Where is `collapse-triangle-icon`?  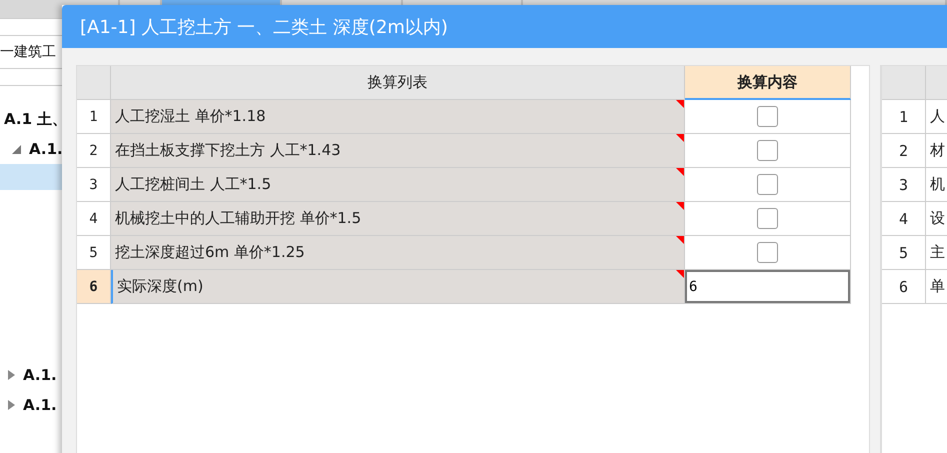
collapse-triangle-icon is located at coordinates (16, 149).